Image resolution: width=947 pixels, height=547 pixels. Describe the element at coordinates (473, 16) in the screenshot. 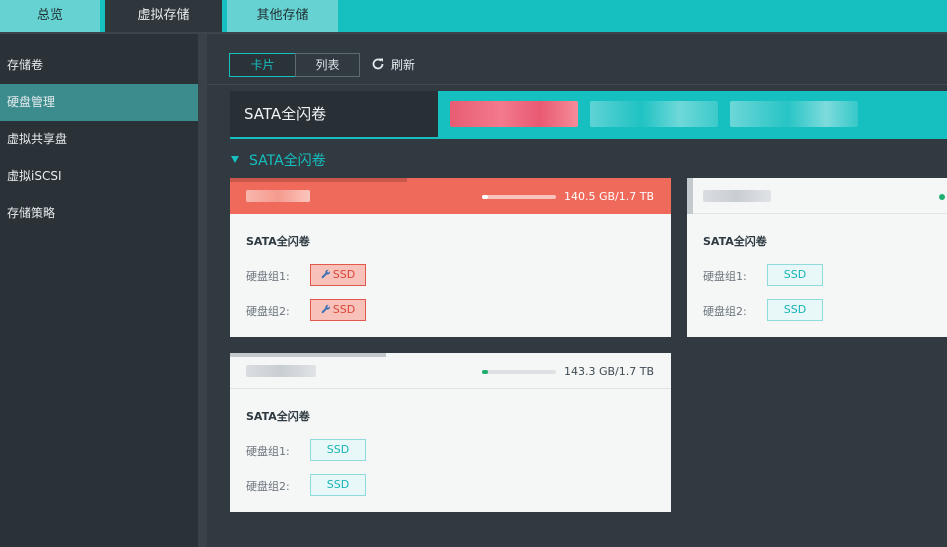

I see `top-nav: 总览 虚拟存储 其他存储` at that location.